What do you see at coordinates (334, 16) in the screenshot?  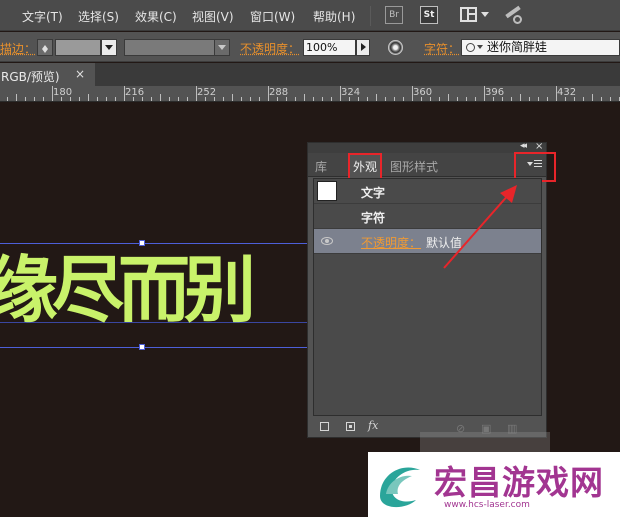 I see `menu-help: 帮助(H)` at bounding box center [334, 16].